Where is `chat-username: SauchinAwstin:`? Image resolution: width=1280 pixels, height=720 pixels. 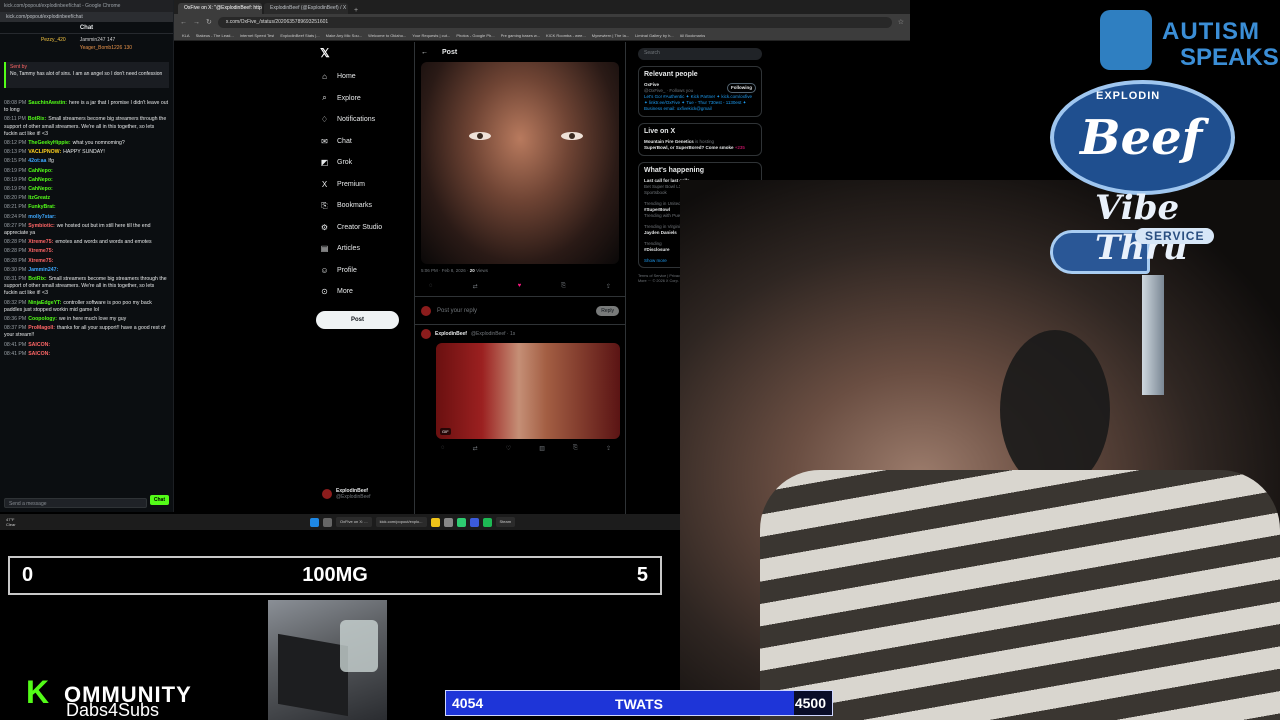 chat-username: SauchinAwstin: is located at coordinates (47, 103).